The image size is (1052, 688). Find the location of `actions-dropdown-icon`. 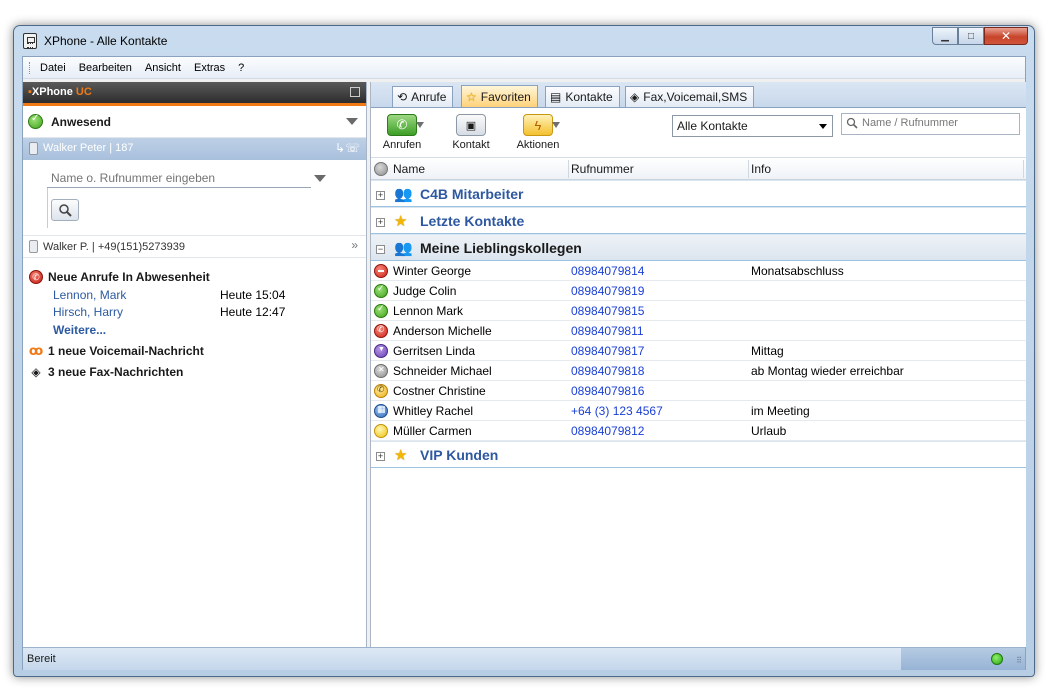

actions-dropdown-icon is located at coordinates (556, 125).